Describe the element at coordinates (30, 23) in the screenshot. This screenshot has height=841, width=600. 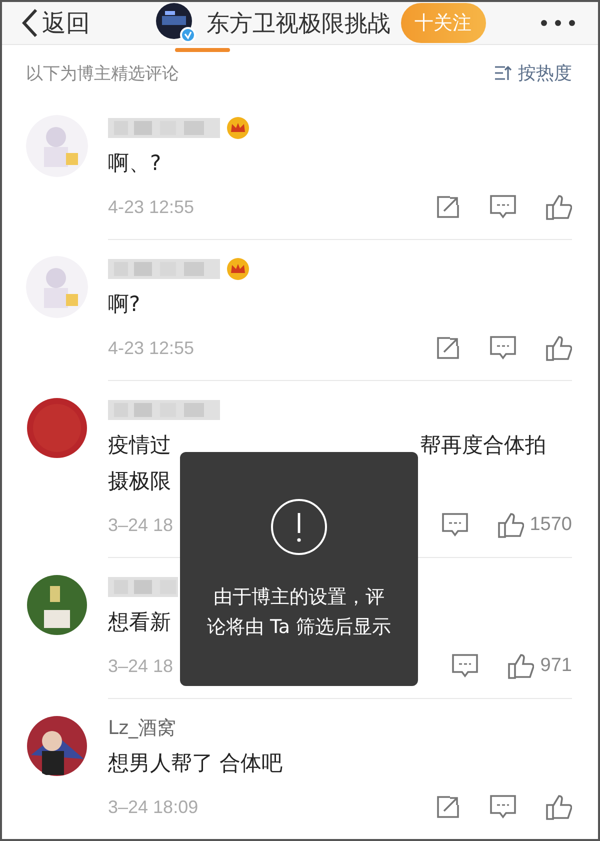
I see `chevron-left-icon` at that location.